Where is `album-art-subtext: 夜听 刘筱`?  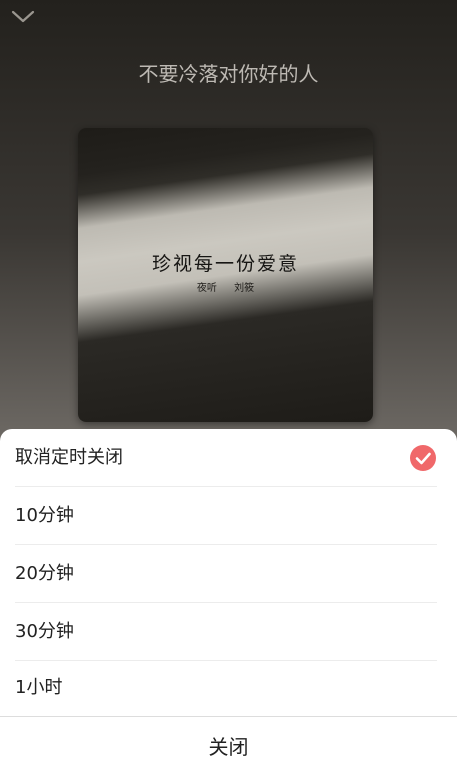 album-art-subtext: 夜听 刘筱 is located at coordinates (225, 288).